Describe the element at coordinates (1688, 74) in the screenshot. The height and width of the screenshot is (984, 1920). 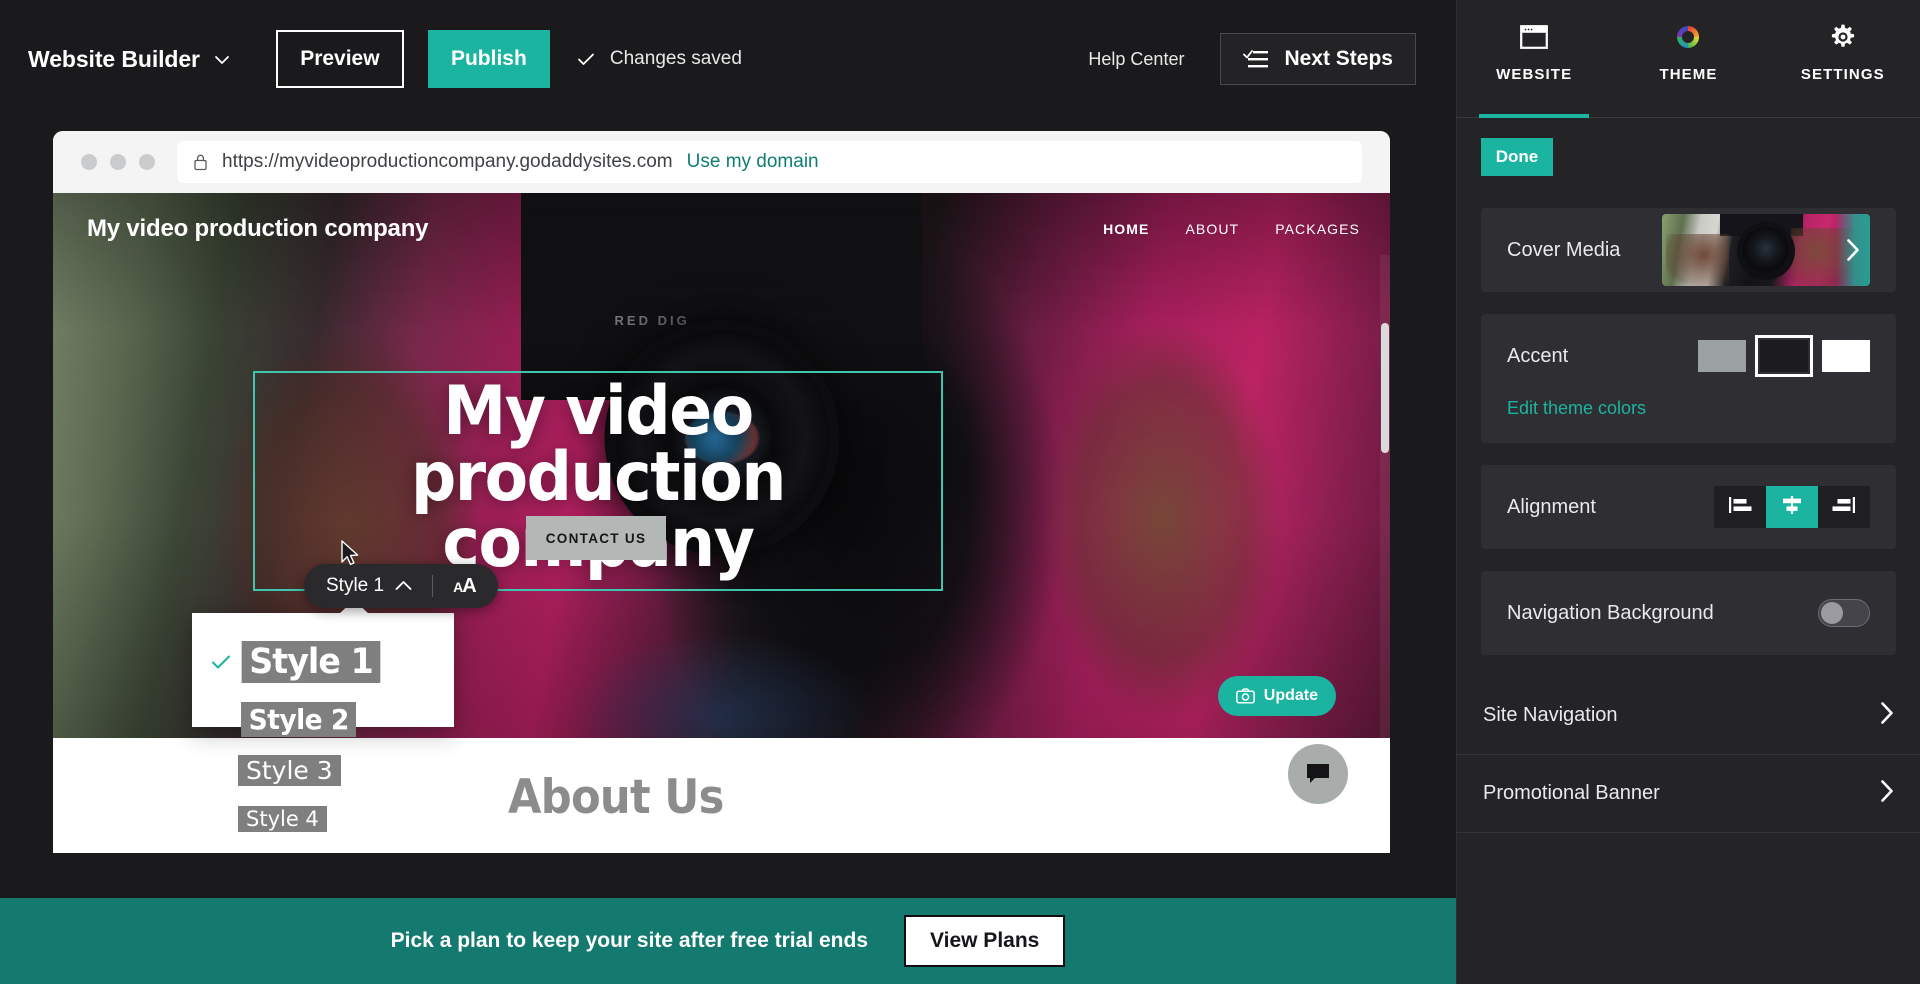
I see `tab-theme-label: THEME` at that location.